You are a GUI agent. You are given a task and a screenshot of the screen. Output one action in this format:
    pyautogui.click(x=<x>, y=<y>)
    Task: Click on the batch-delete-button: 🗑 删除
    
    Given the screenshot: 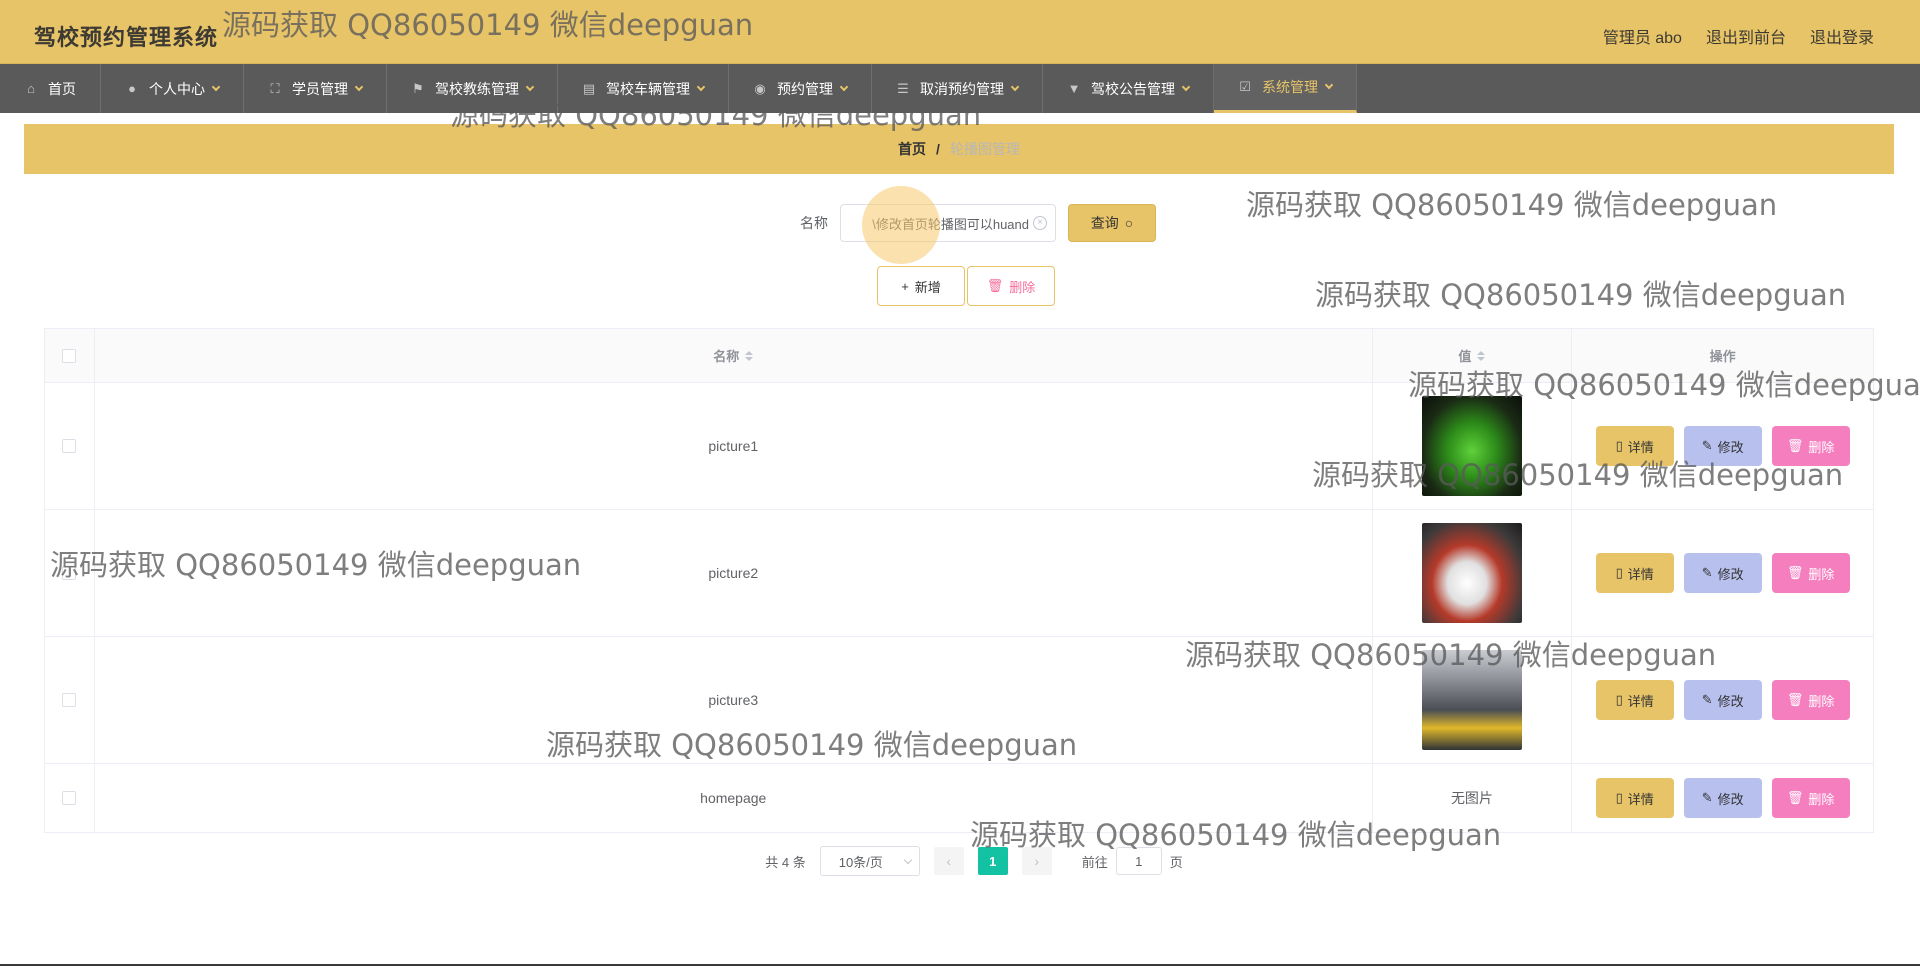 What is the action you would take?
    pyautogui.click(x=1011, y=286)
    